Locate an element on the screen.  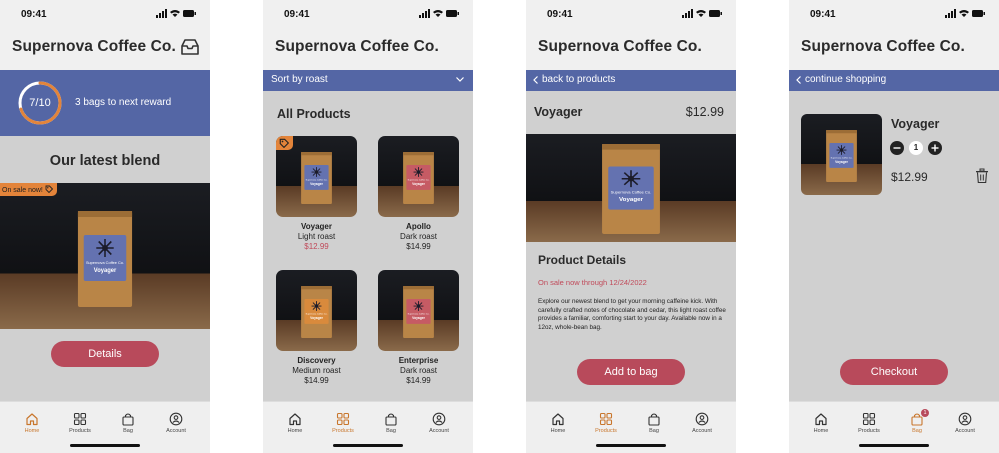
product-thumbnail: Supernova Coffee Co. Voyager is located at coordinates (316, 176).